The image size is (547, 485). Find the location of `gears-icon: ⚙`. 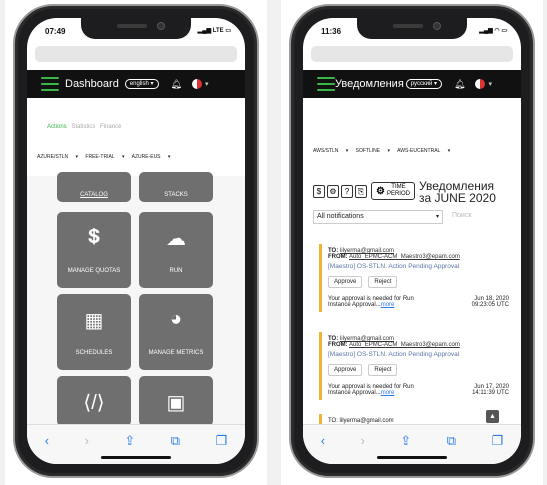

gears-icon: ⚙ is located at coordinates (380, 191).